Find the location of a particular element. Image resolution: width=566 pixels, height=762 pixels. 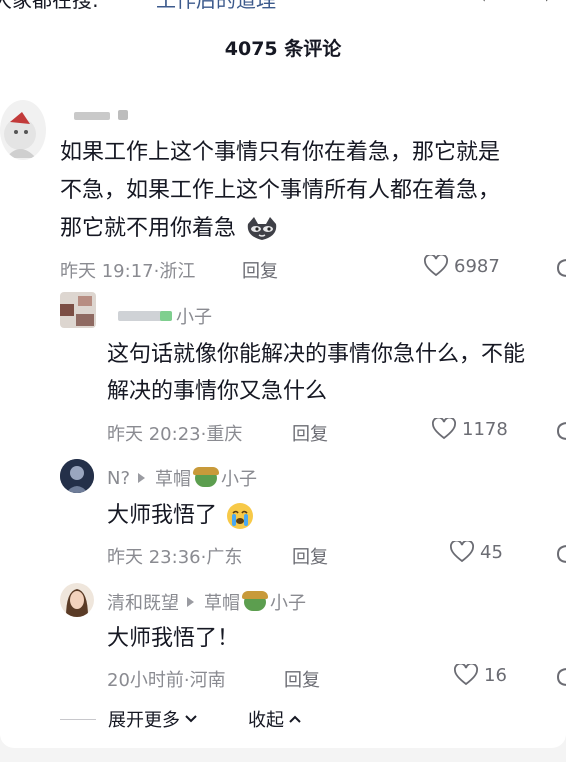

like-count: 1178 is located at coordinates (485, 429).